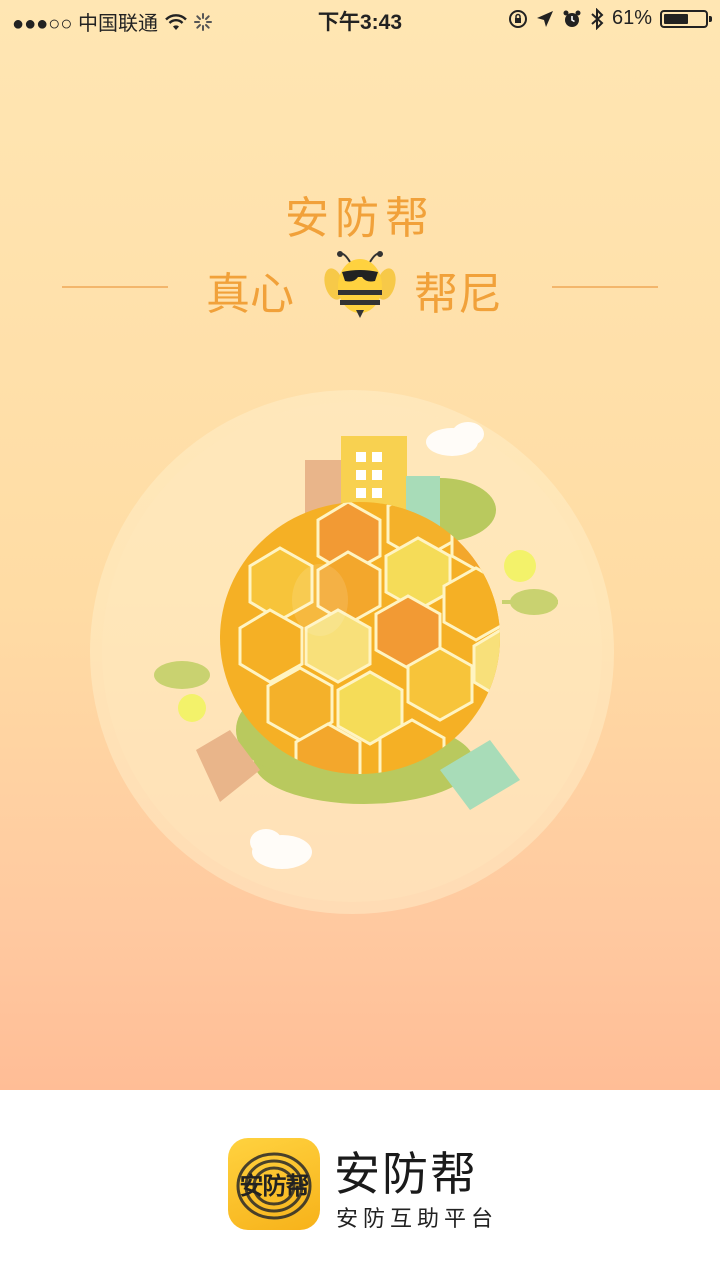 This screenshot has width=720, height=1280. What do you see at coordinates (572, 18) in the screenshot?
I see `alarm-icon` at bounding box center [572, 18].